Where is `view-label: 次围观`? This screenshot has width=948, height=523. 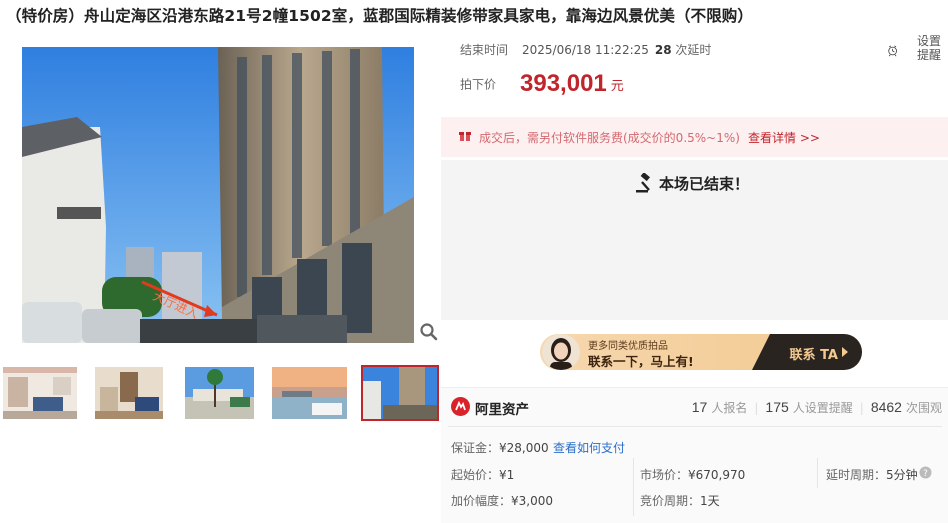 view-label: 次围观 is located at coordinates (923, 408).